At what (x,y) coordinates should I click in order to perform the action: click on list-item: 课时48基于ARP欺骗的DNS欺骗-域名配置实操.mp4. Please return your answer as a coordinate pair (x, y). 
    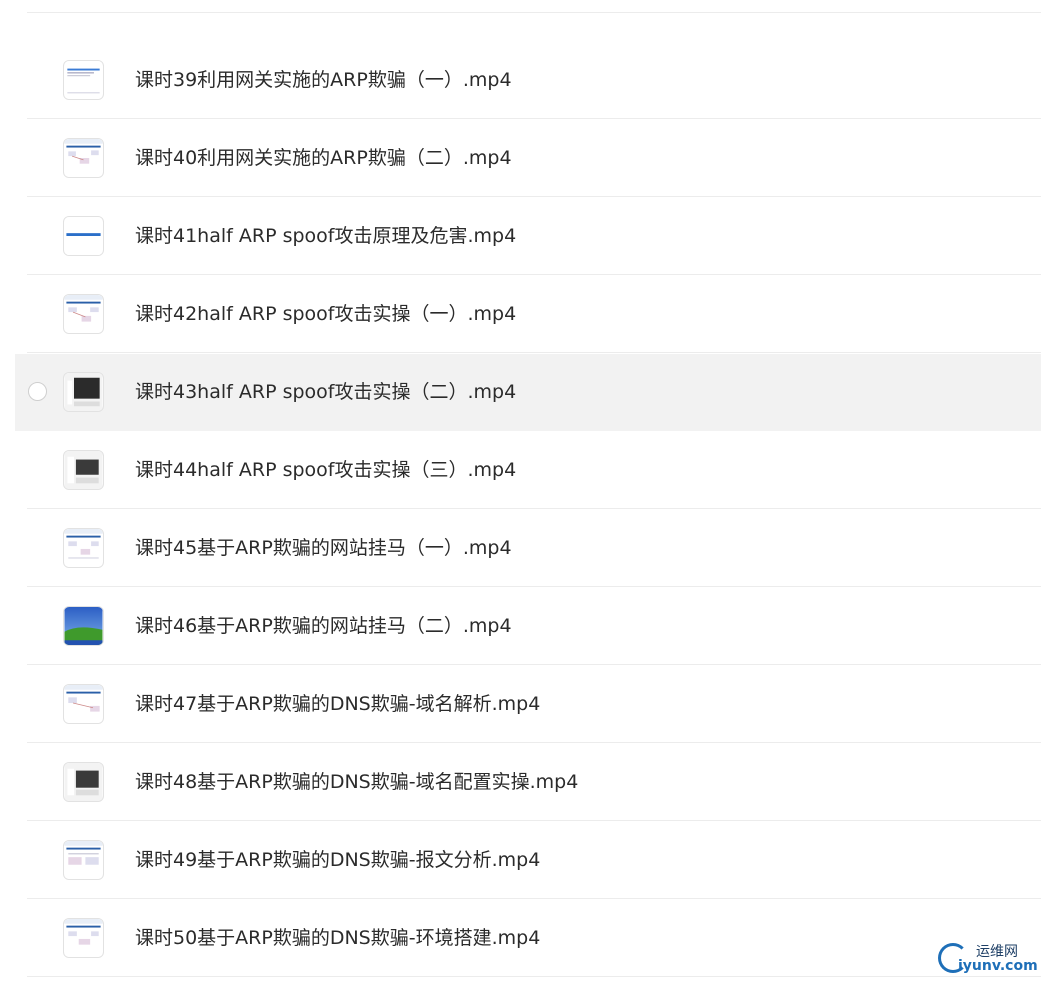
    Looking at the image, I should click on (534, 782).